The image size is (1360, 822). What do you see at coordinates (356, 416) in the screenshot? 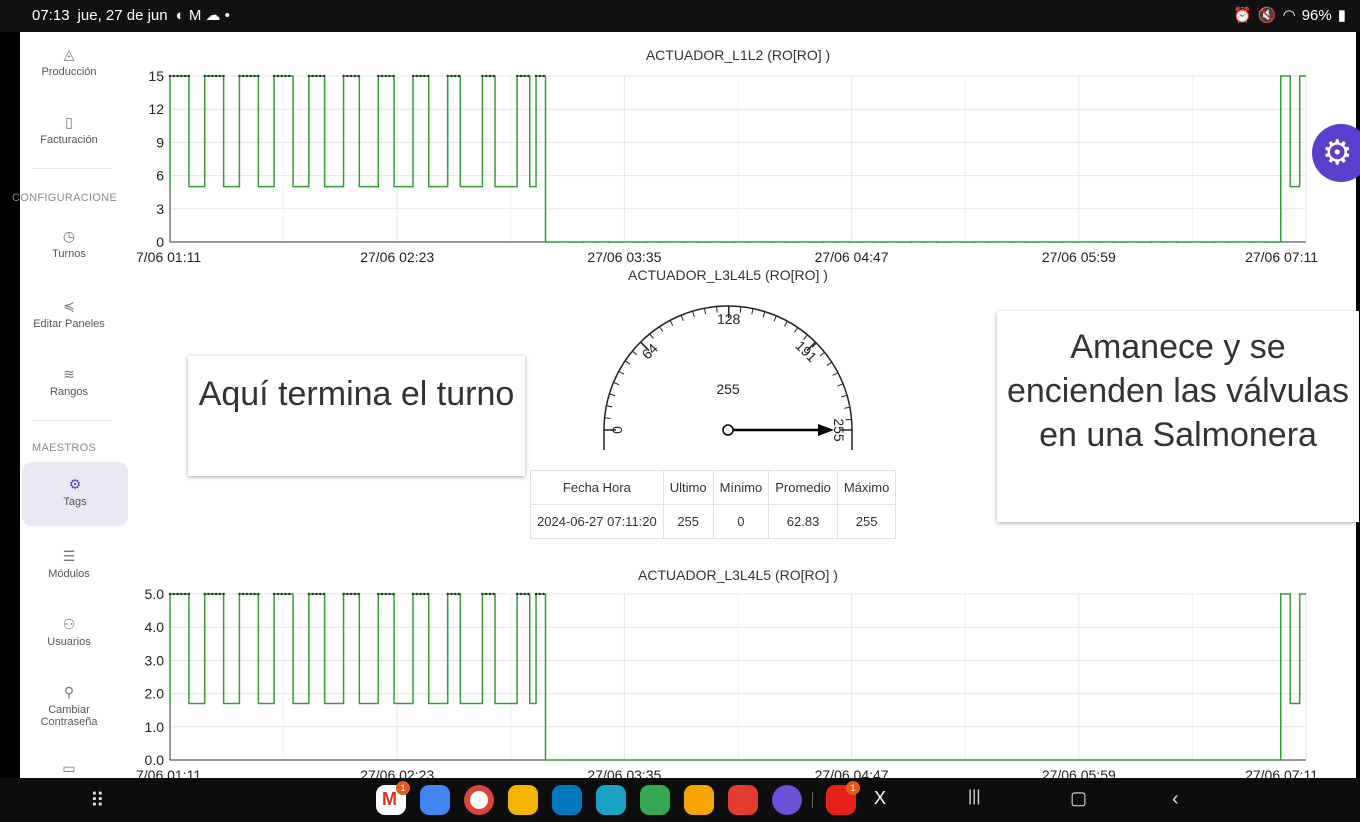
I see `callout-left: Aquí termina el turno` at bounding box center [356, 416].